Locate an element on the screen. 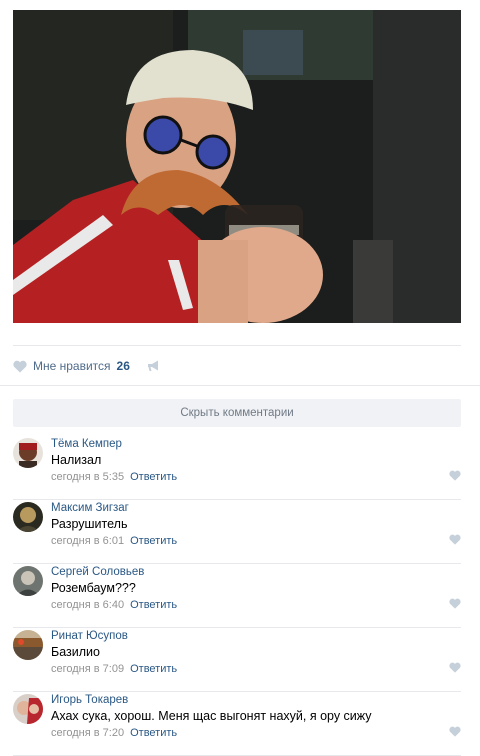  comment-author: Игорь Токарев is located at coordinates (246, 700).